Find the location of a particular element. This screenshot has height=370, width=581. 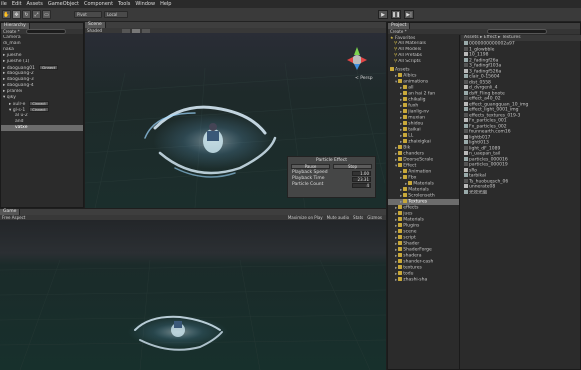

particle-row-value: 23.31 is located at coordinates (361, 179).